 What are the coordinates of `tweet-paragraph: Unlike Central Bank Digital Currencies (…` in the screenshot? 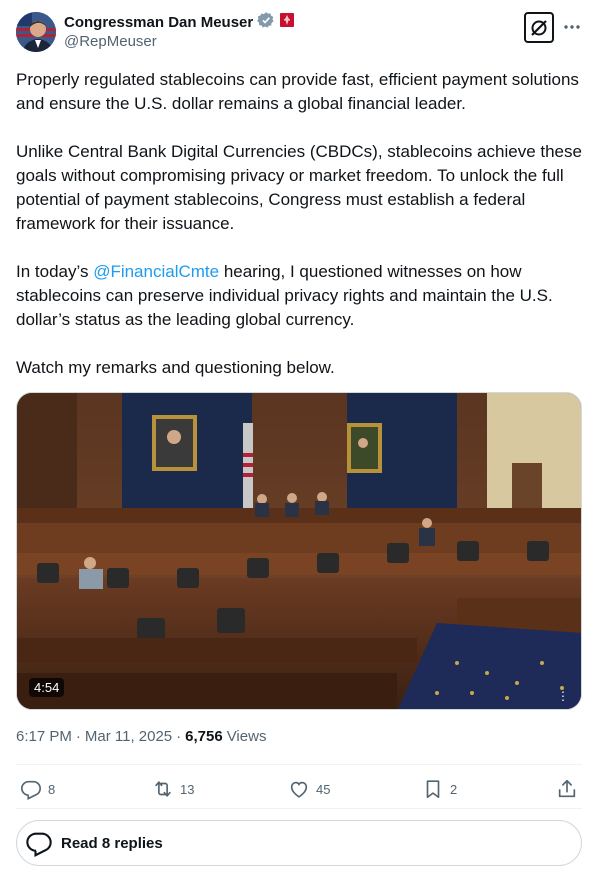 It's located at (299, 187).